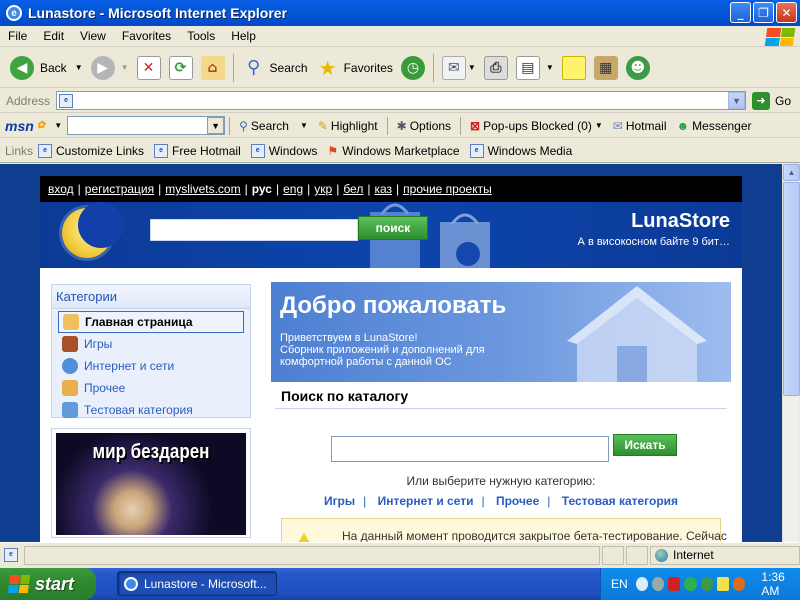 The width and height of the screenshot is (800, 600). What do you see at coordinates (641, 584) in the screenshot?
I see `show-hidden-icon` at bounding box center [641, 584].